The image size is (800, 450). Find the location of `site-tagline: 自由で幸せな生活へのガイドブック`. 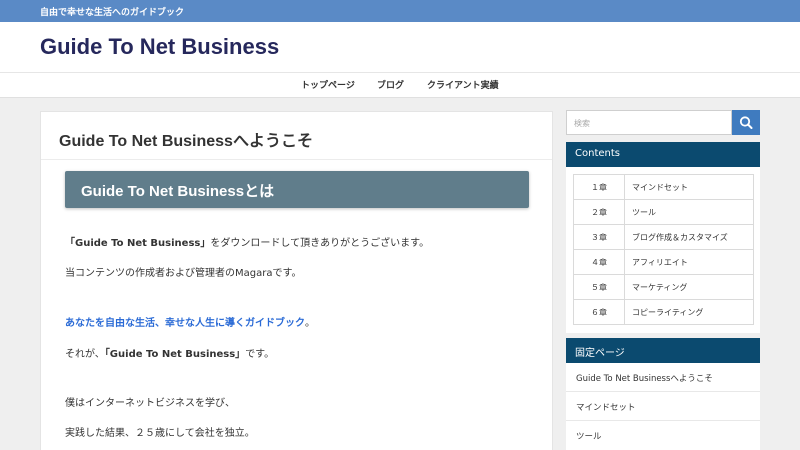

site-tagline: 自由で幸せな生活へのガイドブック is located at coordinates (112, 13).